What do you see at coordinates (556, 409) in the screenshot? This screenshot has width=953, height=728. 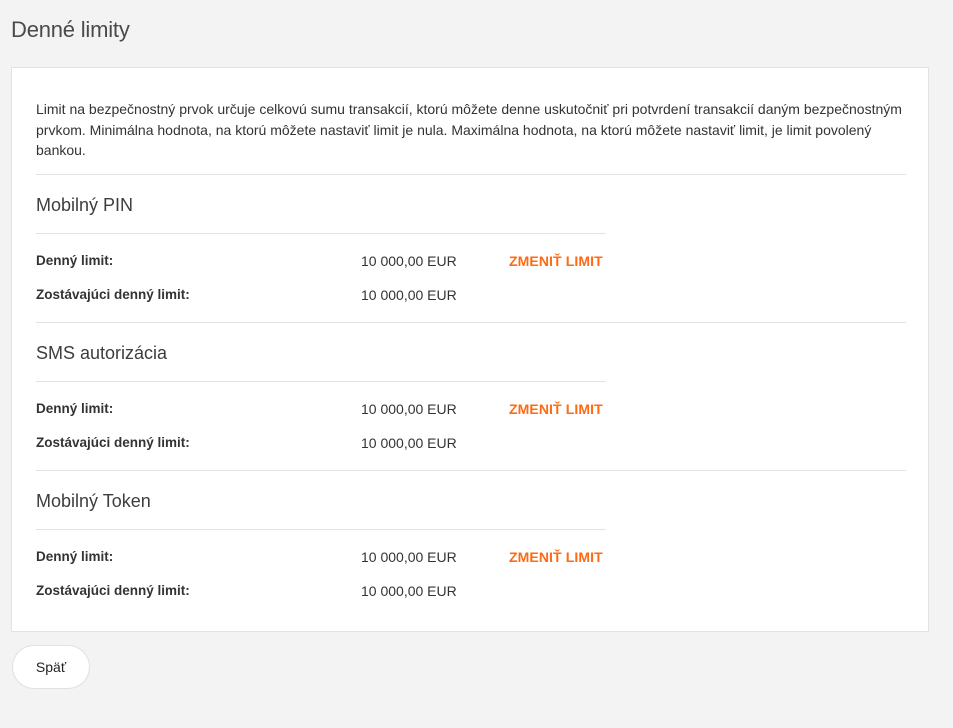 I see `change-limit-button-sms-autorizacia: ZMENIŤ LIMIT` at bounding box center [556, 409].